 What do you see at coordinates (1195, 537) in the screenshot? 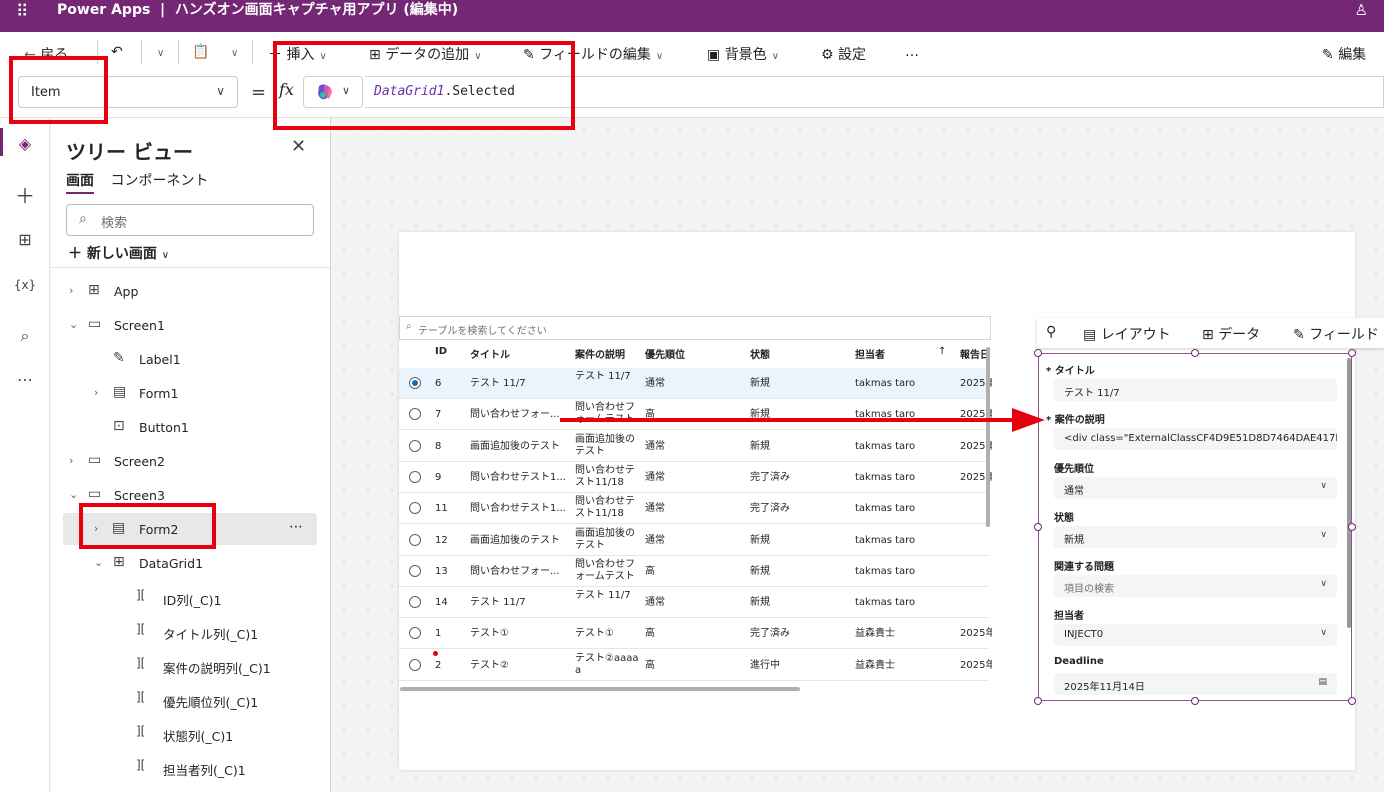
I see `field-dropdown: 新規 ∨` at bounding box center [1195, 537].